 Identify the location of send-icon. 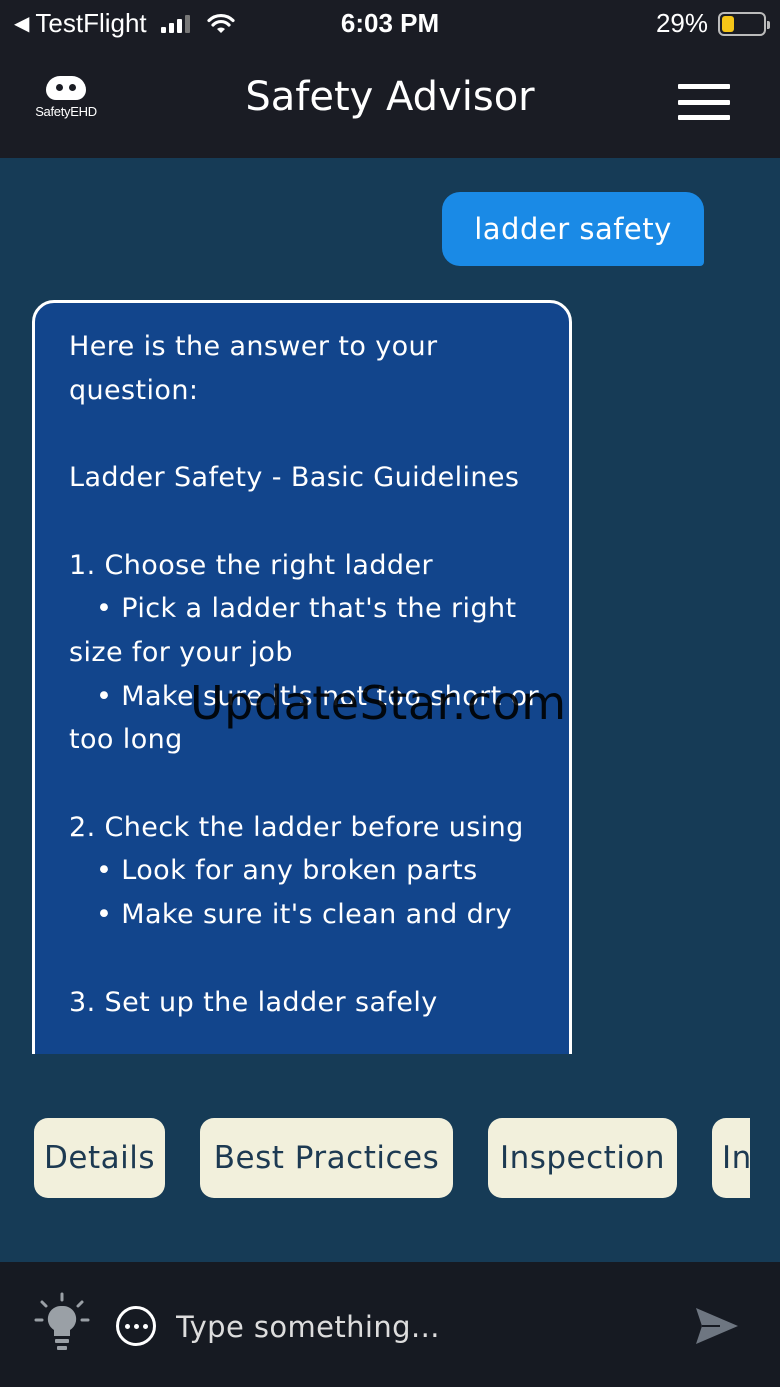
(717, 1326).